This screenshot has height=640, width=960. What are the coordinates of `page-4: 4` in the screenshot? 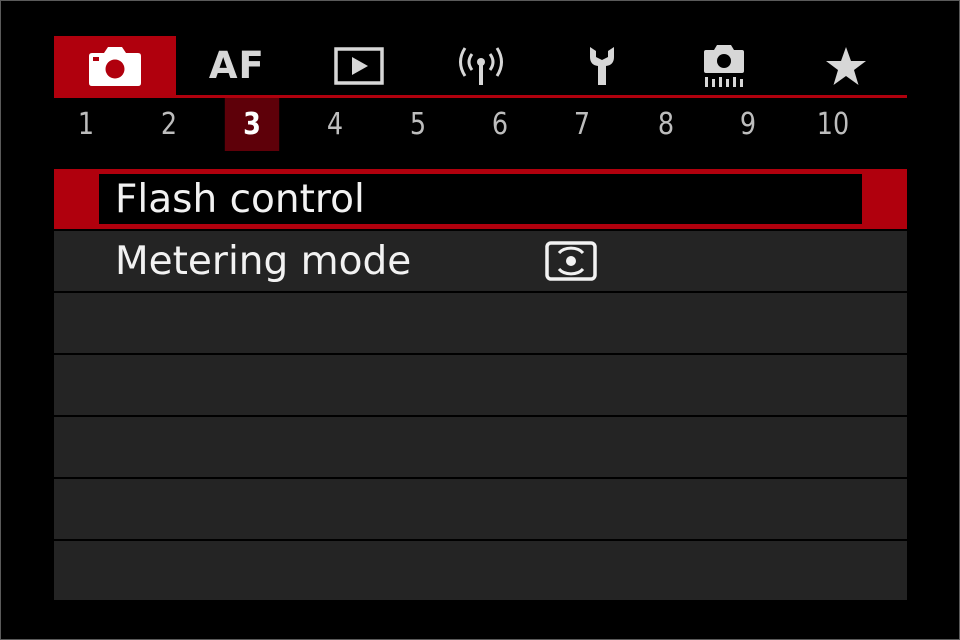 It's located at (335, 124).